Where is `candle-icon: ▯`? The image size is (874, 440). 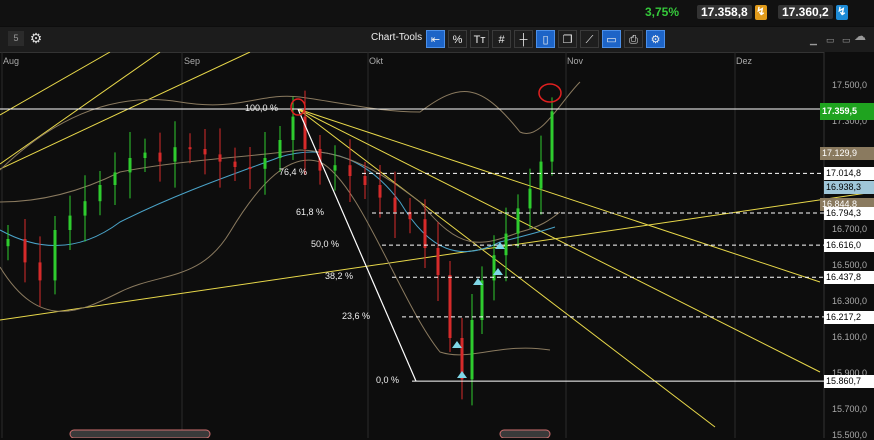 candle-icon: ▯ is located at coordinates (545, 39).